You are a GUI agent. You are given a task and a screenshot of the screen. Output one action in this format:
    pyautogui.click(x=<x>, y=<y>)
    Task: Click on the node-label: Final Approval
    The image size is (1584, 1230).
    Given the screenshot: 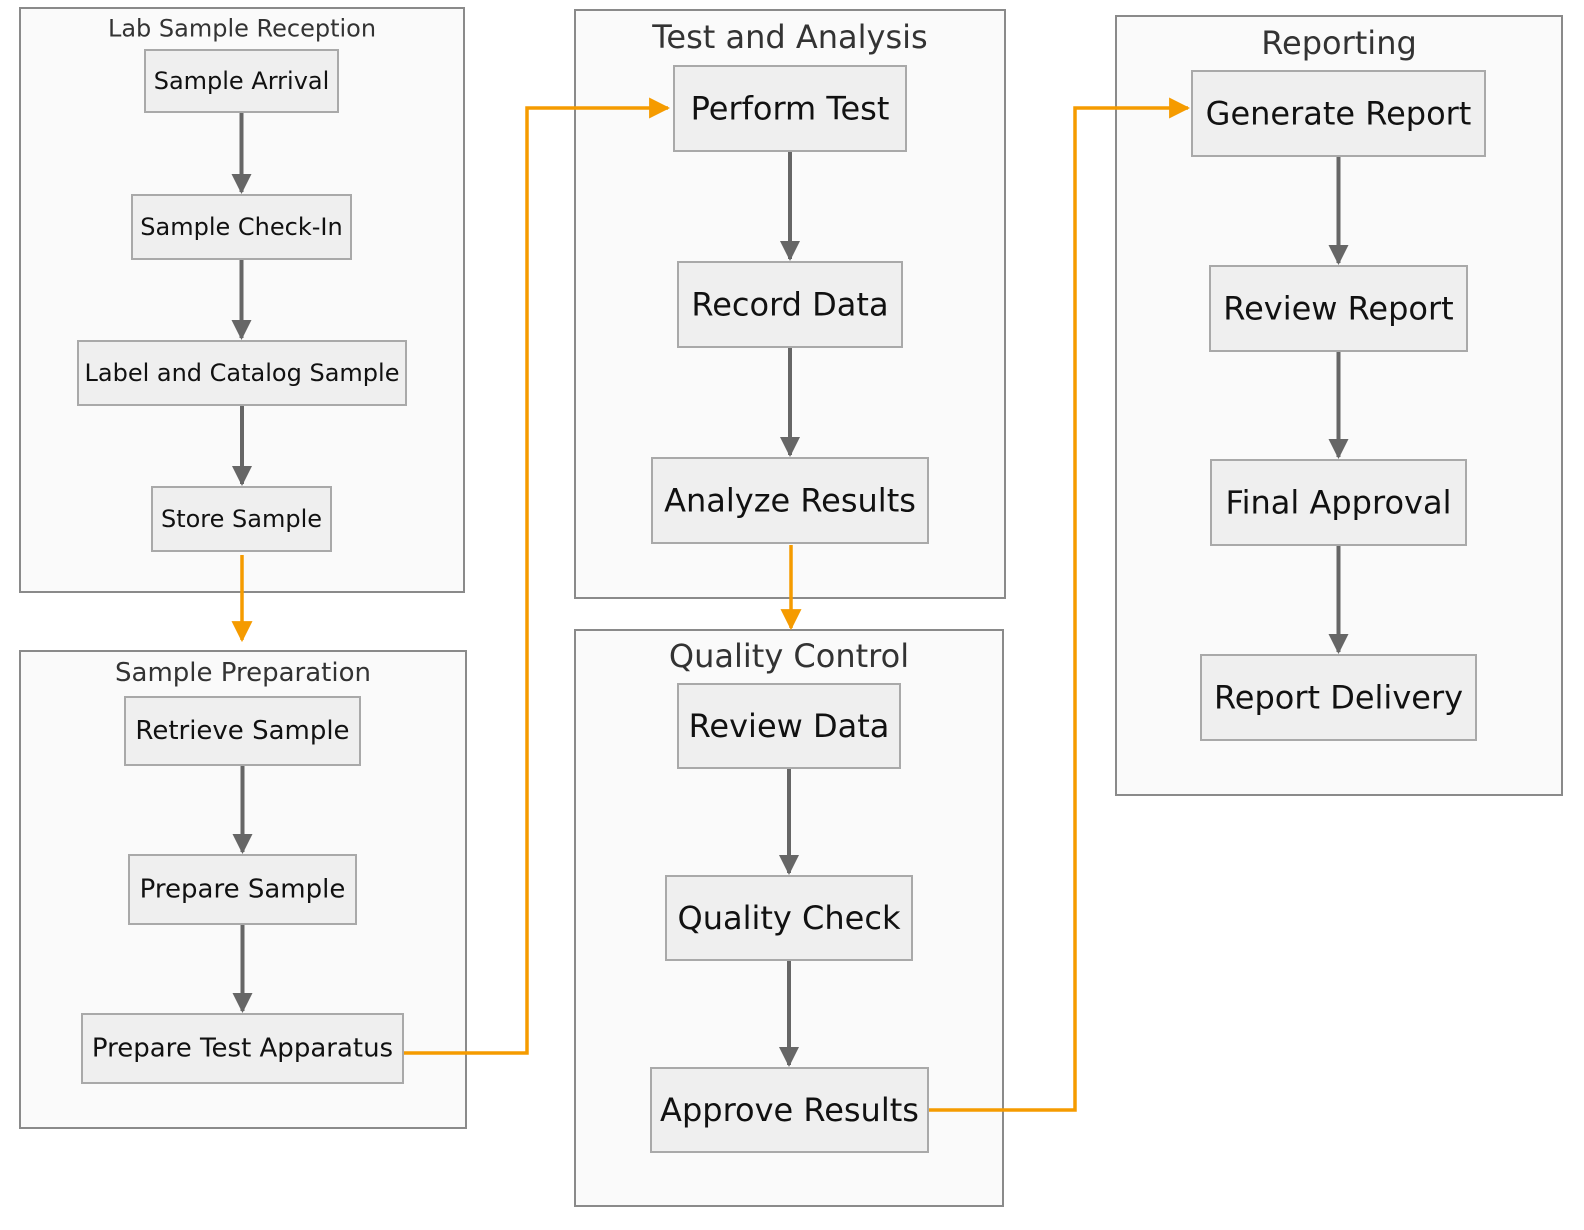 What is the action you would take?
    pyautogui.click(x=1339, y=503)
    